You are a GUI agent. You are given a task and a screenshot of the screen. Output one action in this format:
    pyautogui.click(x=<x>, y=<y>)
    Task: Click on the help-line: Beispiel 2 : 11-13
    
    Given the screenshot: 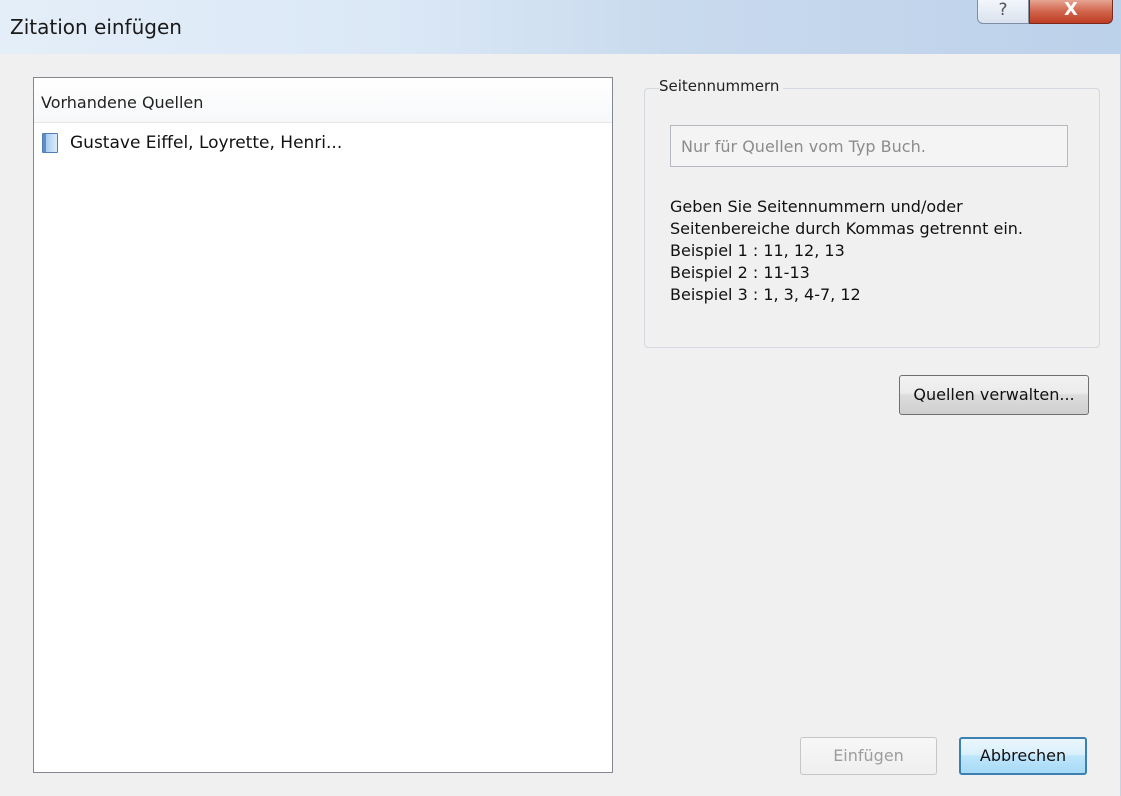 What is the action you would take?
    pyautogui.click(x=740, y=272)
    